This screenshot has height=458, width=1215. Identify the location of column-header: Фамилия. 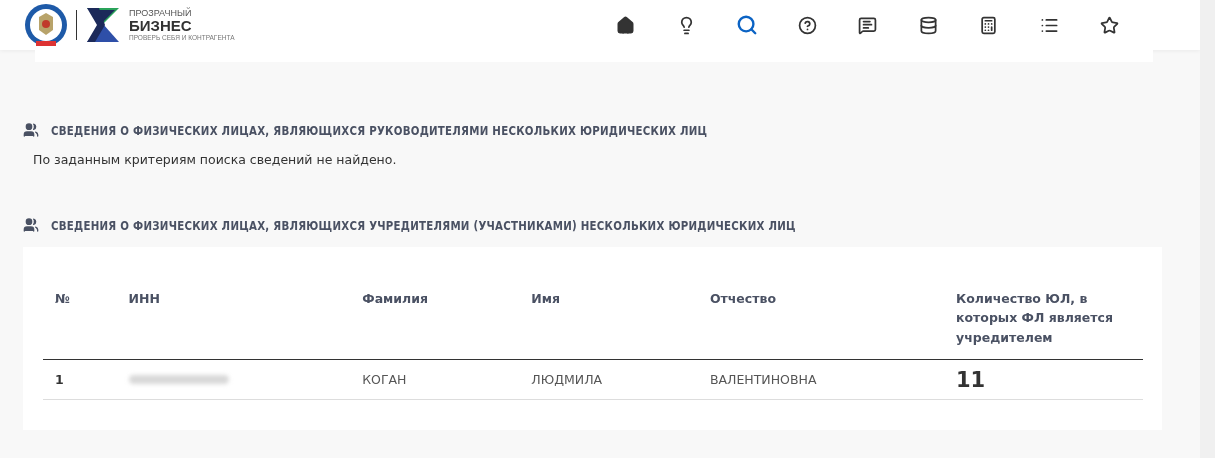
(435, 319).